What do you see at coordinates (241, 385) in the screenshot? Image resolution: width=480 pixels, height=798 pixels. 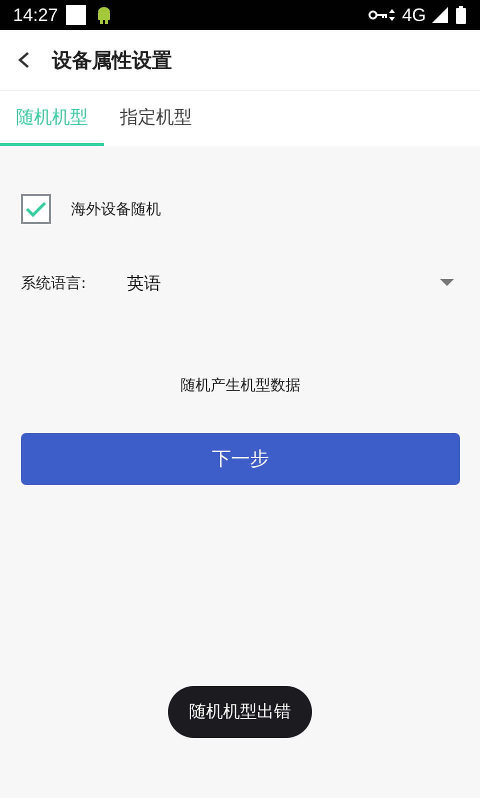 I see `status-message: 随机产生机型数据` at bounding box center [241, 385].